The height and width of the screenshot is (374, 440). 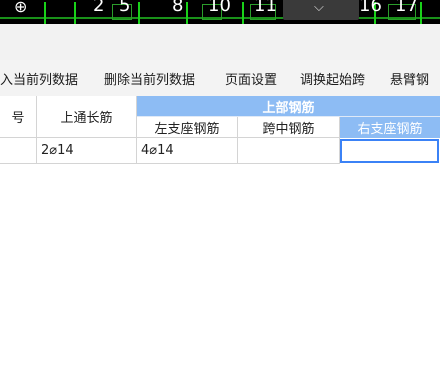 I want to click on cad-axis-number: 11, so click(x=265, y=8).